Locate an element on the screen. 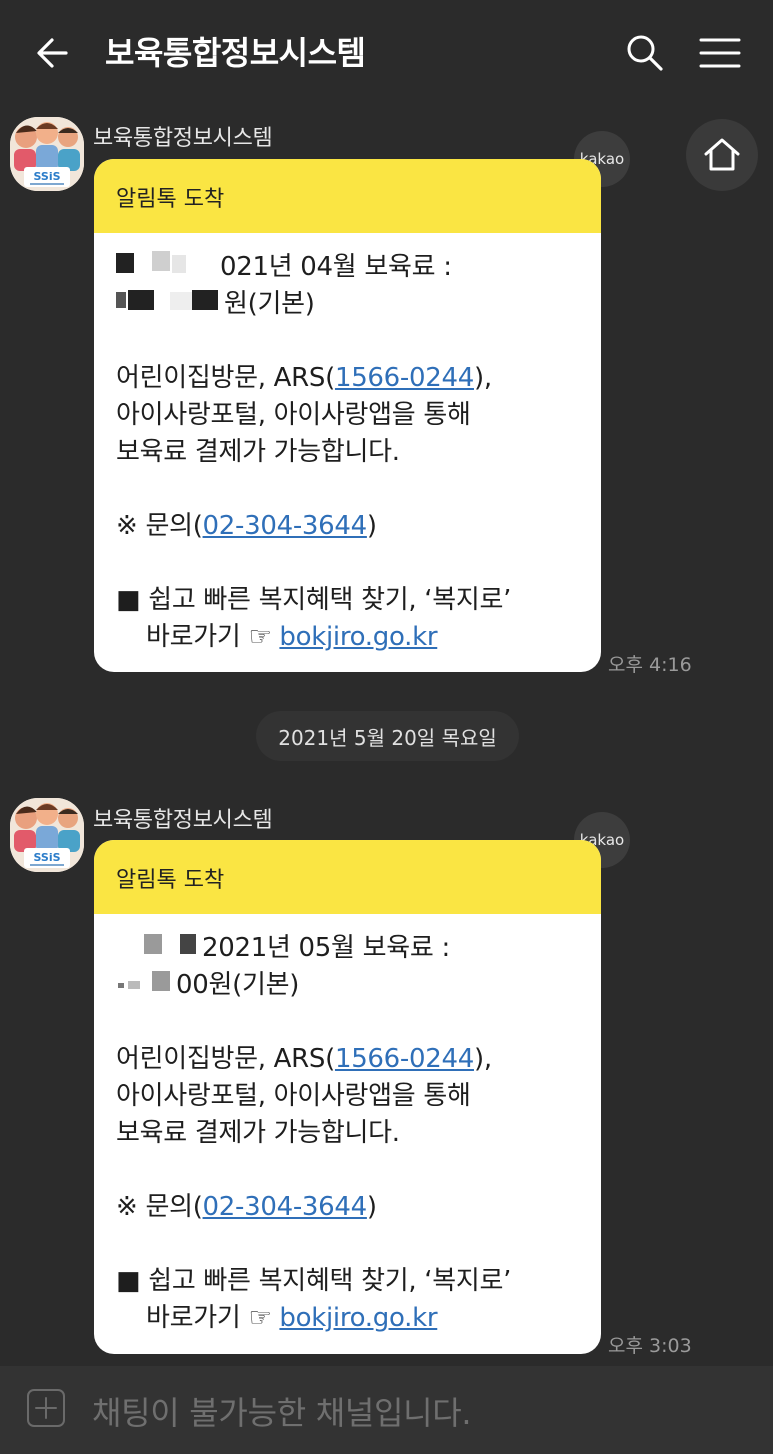 The width and height of the screenshot is (773, 1454). fee-month-text: 2021년 05월 보육료 : is located at coordinates (326, 948).